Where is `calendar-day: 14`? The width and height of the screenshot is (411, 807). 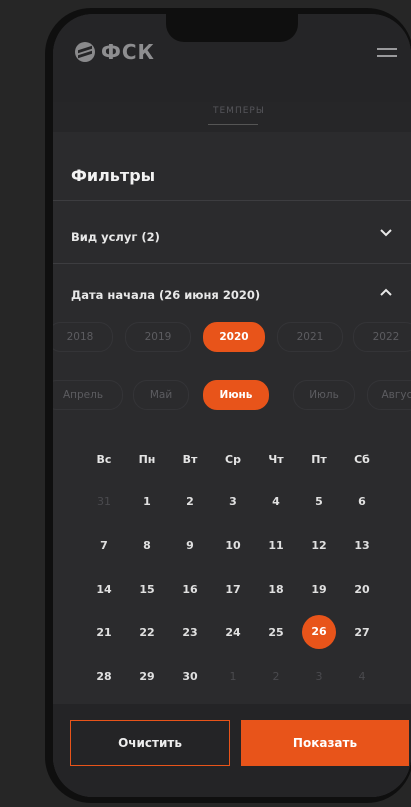
calendar-day: 14 is located at coordinates (104, 589).